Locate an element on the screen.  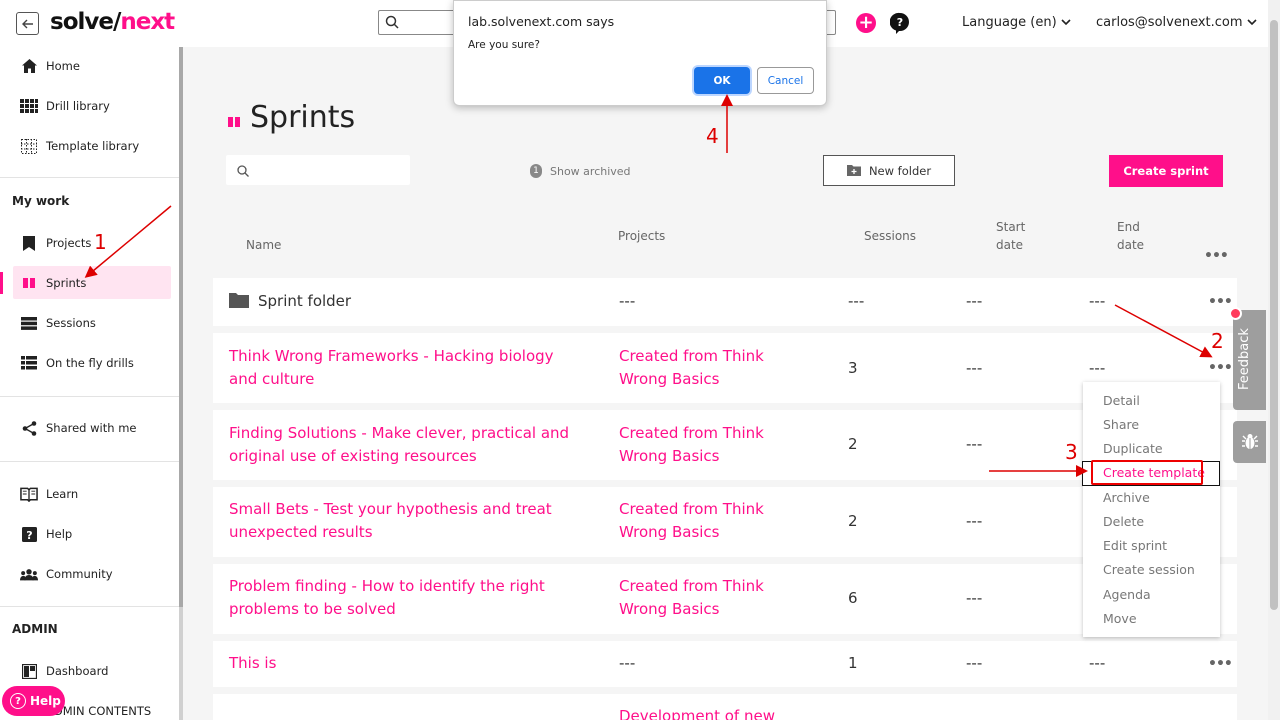
annotation-step-1: 1 is located at coordinates (100, 242).